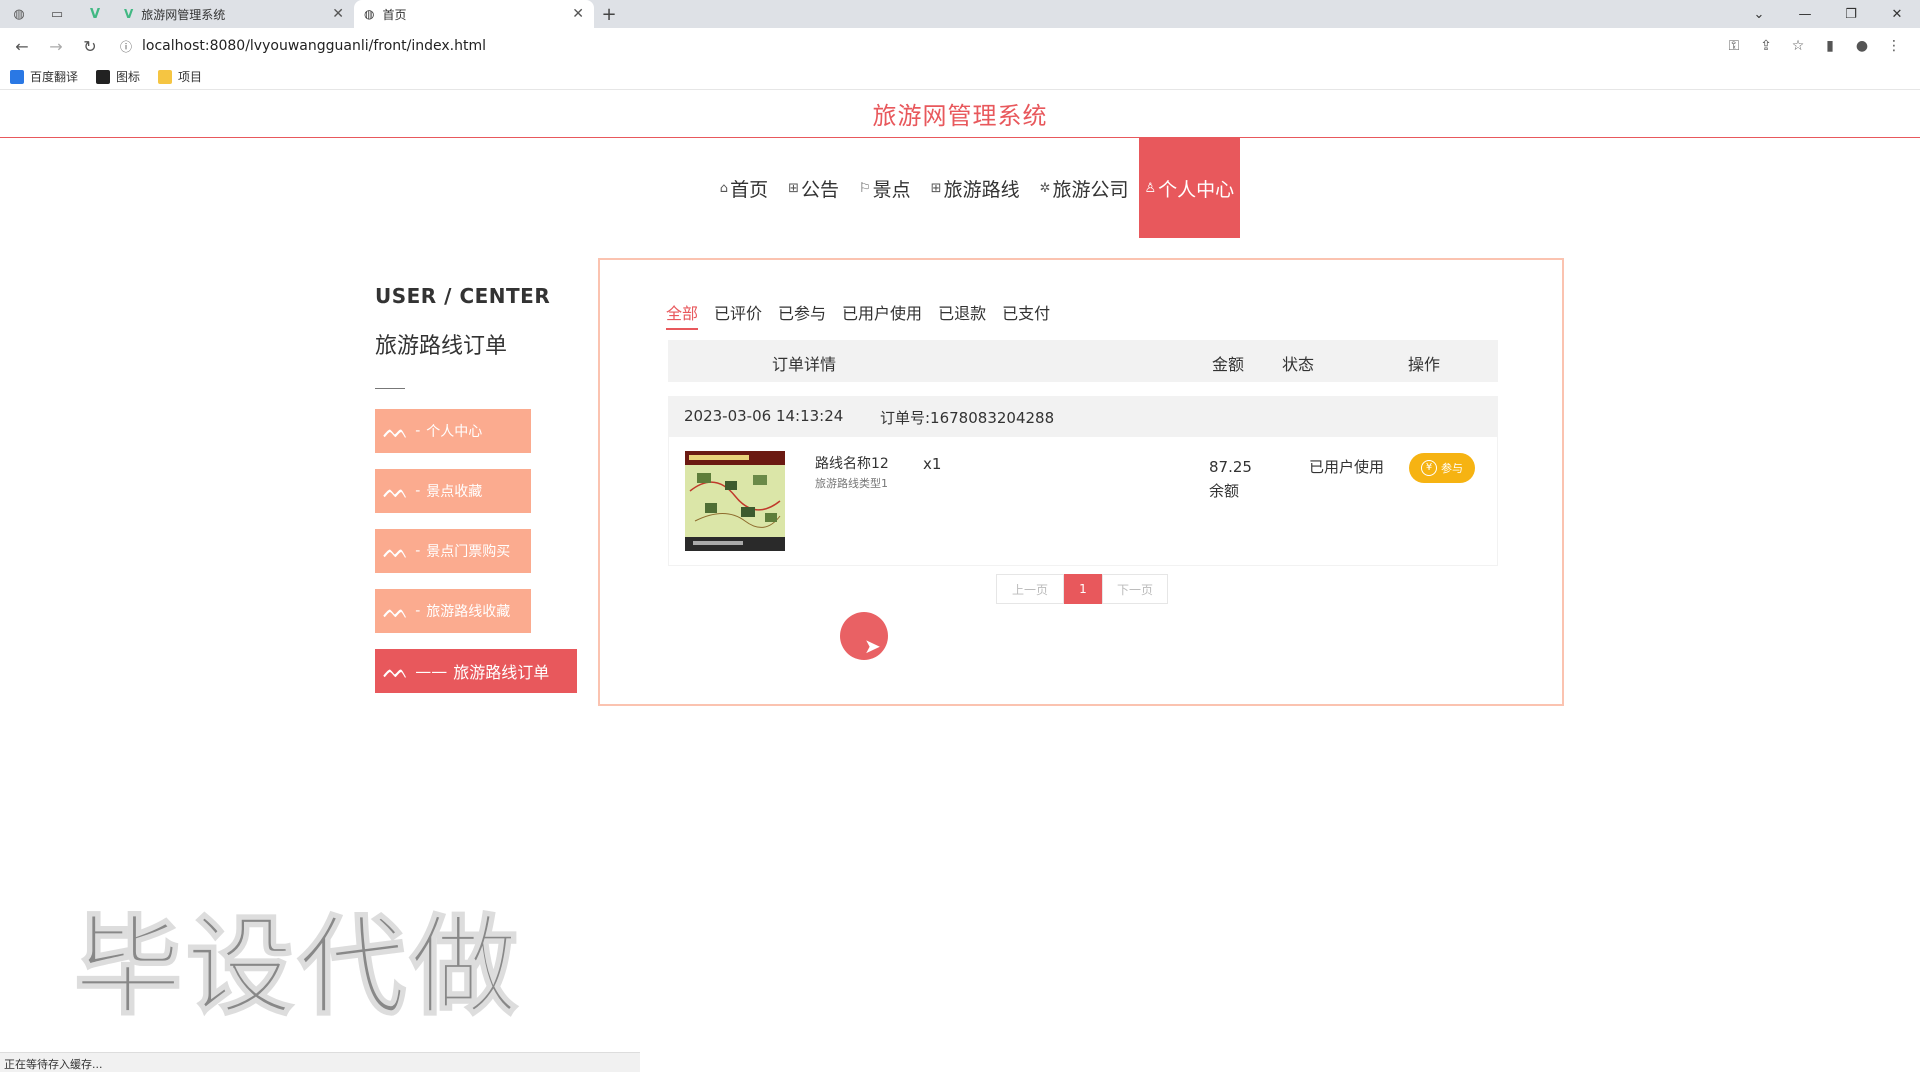 This screenshot has height=1072, width=1920. Describe the element at coordinates (891, 189) in the screenshot. I see `nav-label: 景点` at that location.